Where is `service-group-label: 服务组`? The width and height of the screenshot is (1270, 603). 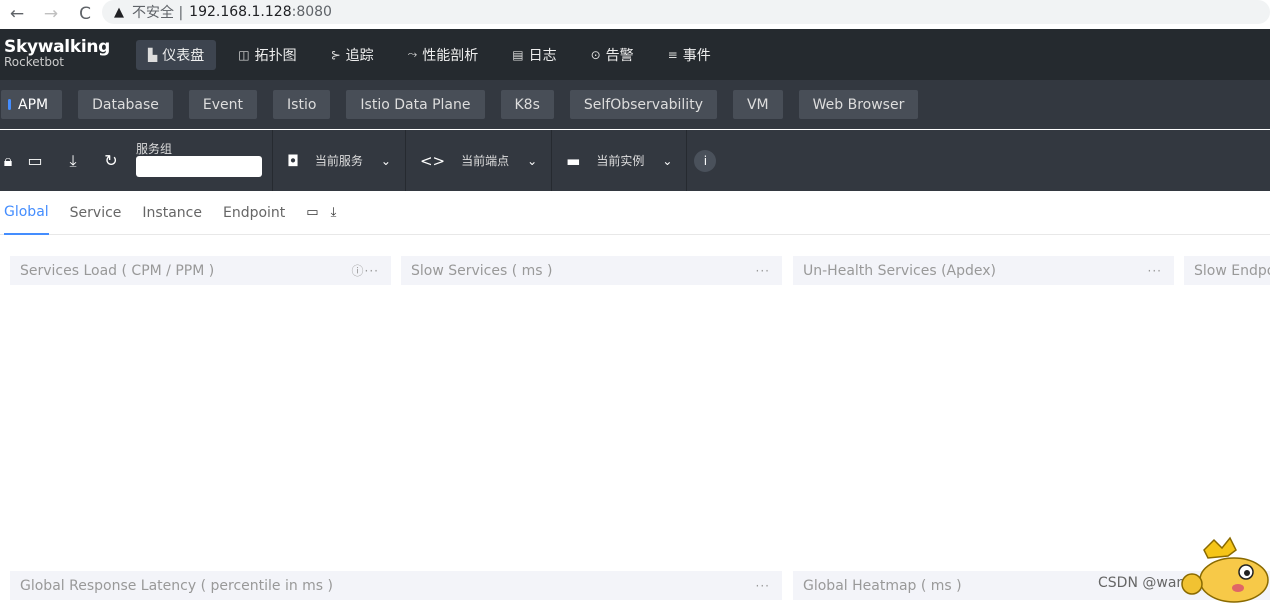 service-group-label: 服务组 is located at coordinates (154, 149).